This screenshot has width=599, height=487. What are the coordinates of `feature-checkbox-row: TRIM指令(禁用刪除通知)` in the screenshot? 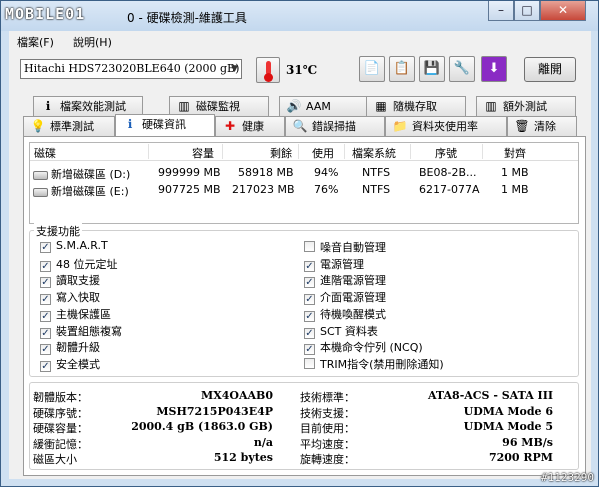 It's located at (374, 364).